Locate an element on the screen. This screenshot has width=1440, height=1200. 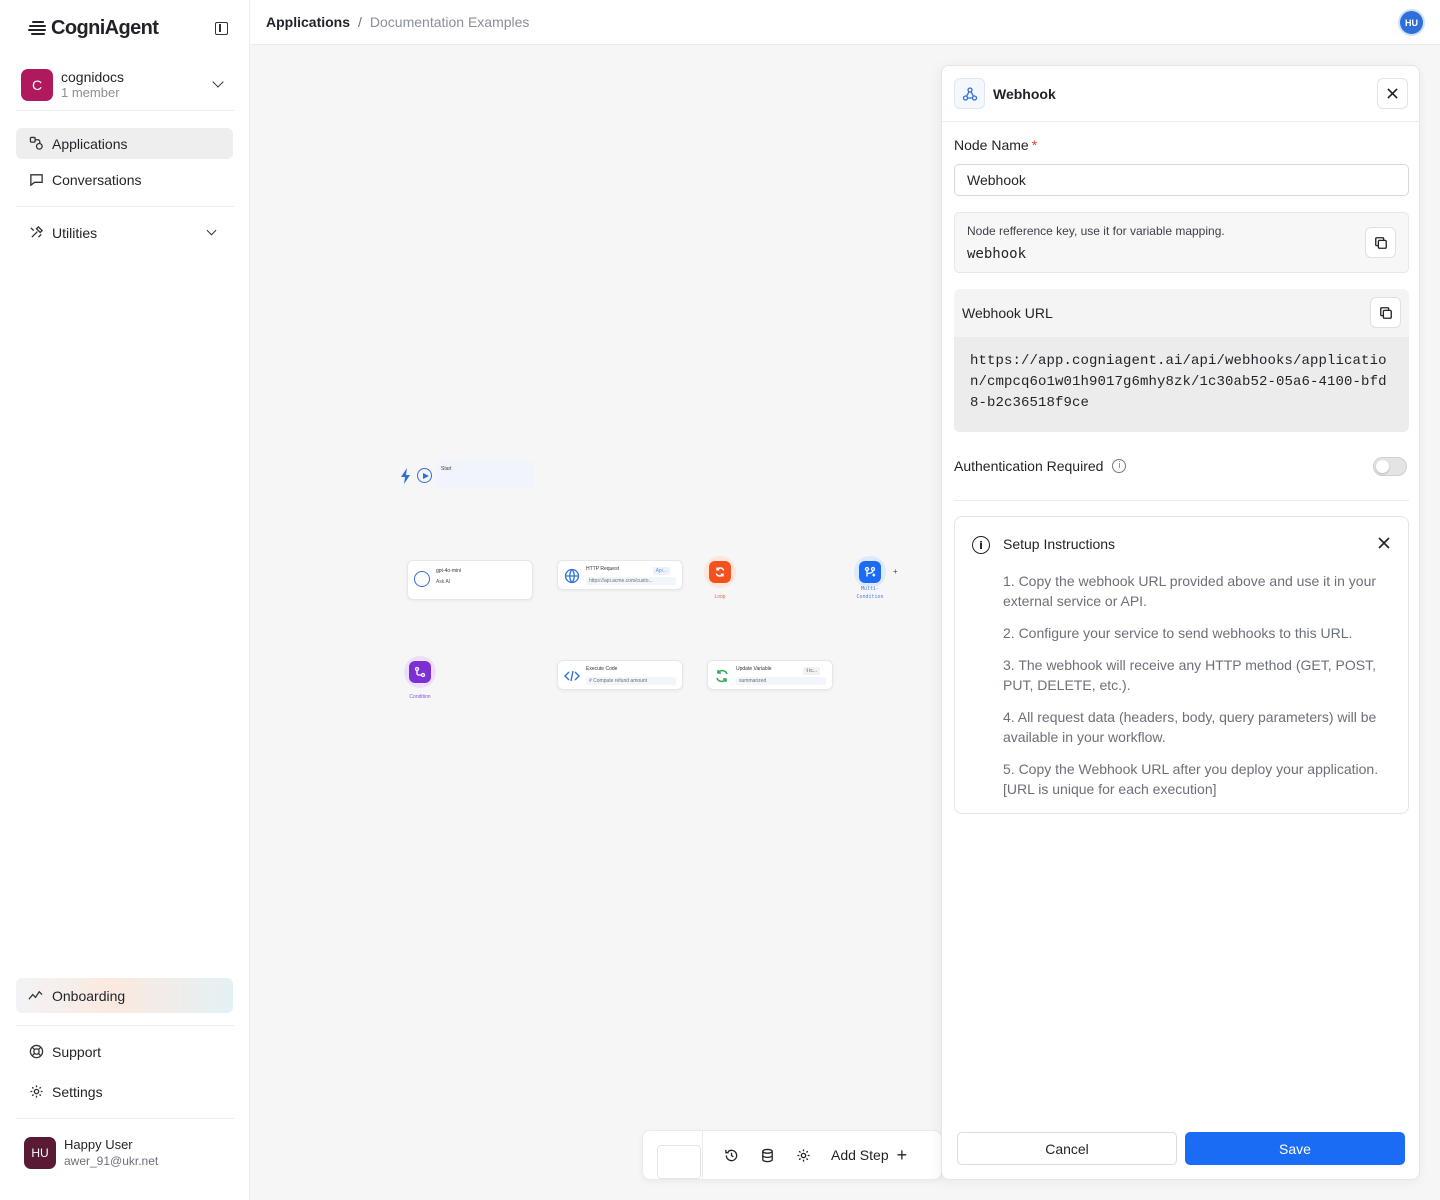
sidebar-item-settings: Settings is located at coordinates (124, 1091).